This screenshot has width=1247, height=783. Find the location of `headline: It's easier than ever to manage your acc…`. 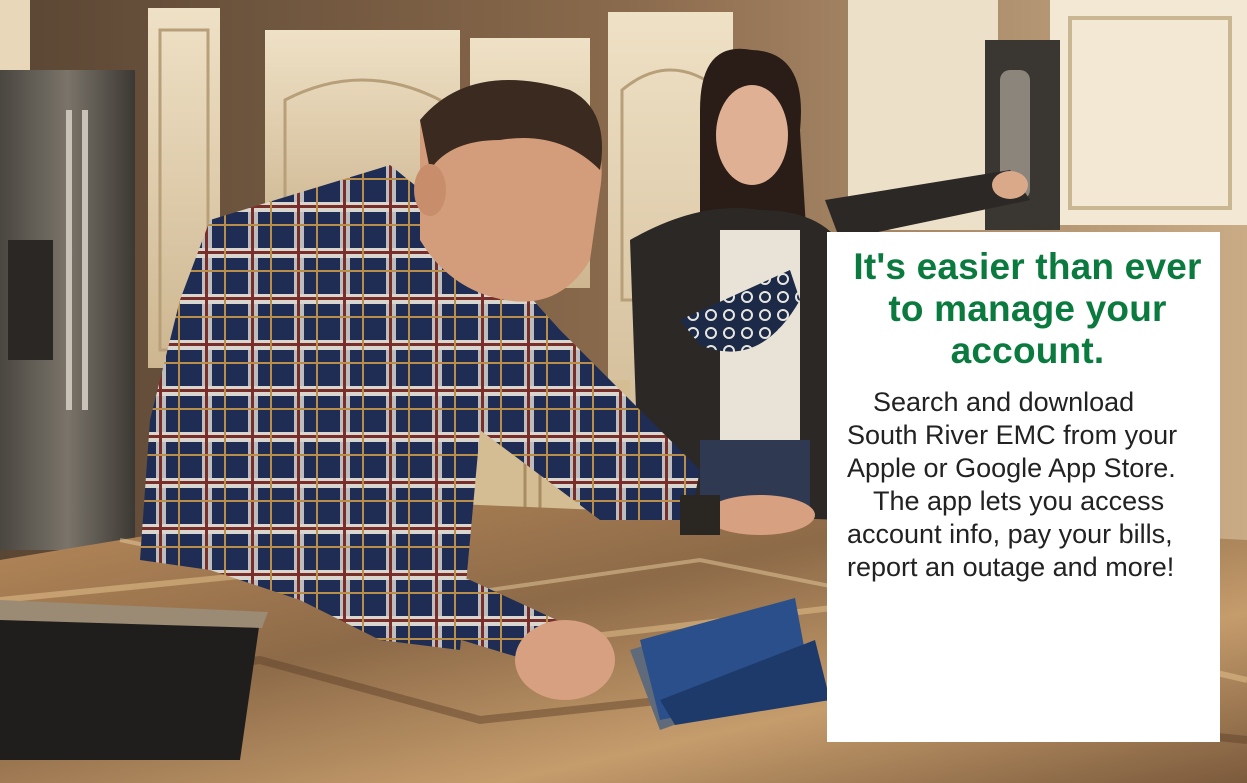

headline: It's easier than ever to manage your acc… is located at coordinates (1027, 308).